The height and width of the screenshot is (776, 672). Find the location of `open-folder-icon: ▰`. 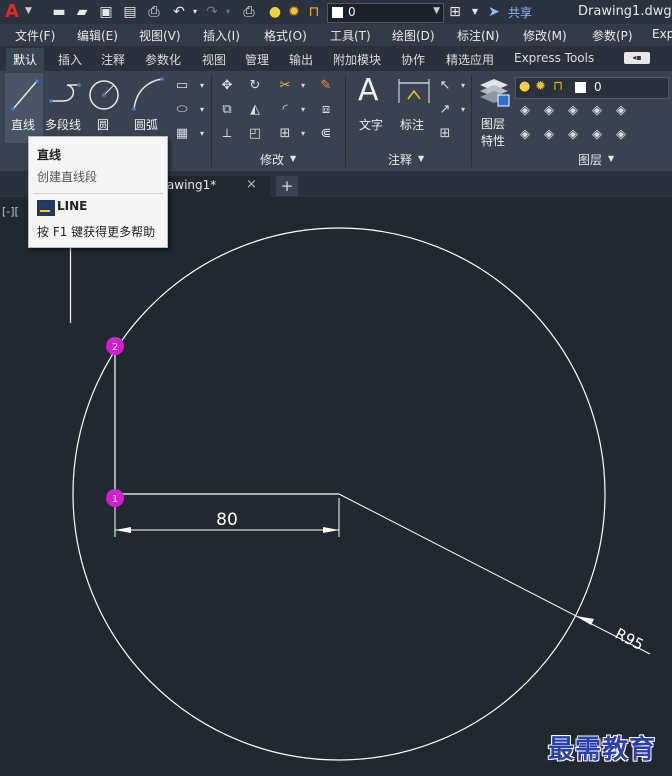

open-folder-icon: ▰ is located at coordinates (82, 12).